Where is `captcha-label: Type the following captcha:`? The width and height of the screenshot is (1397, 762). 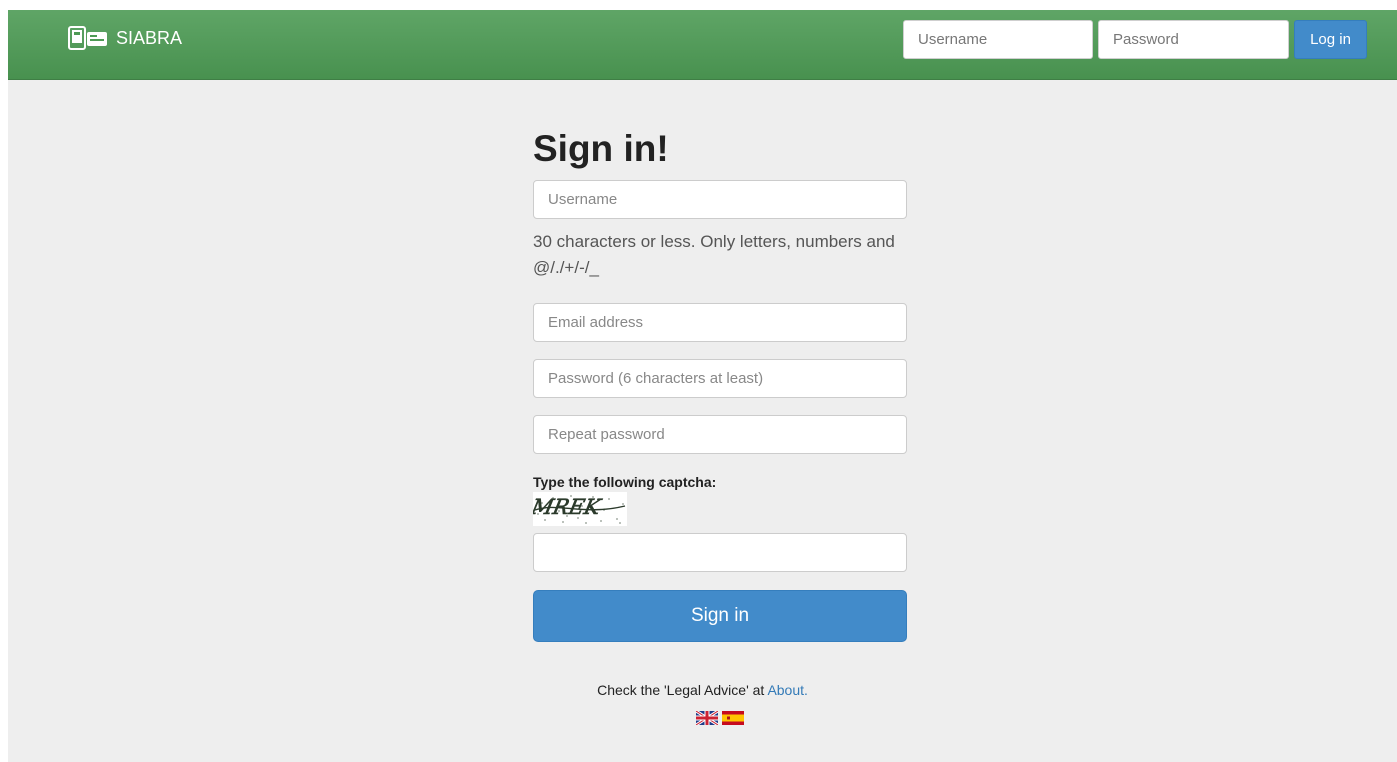 captcha-label: Type the following captcha: is located at coordinates (625, 482).